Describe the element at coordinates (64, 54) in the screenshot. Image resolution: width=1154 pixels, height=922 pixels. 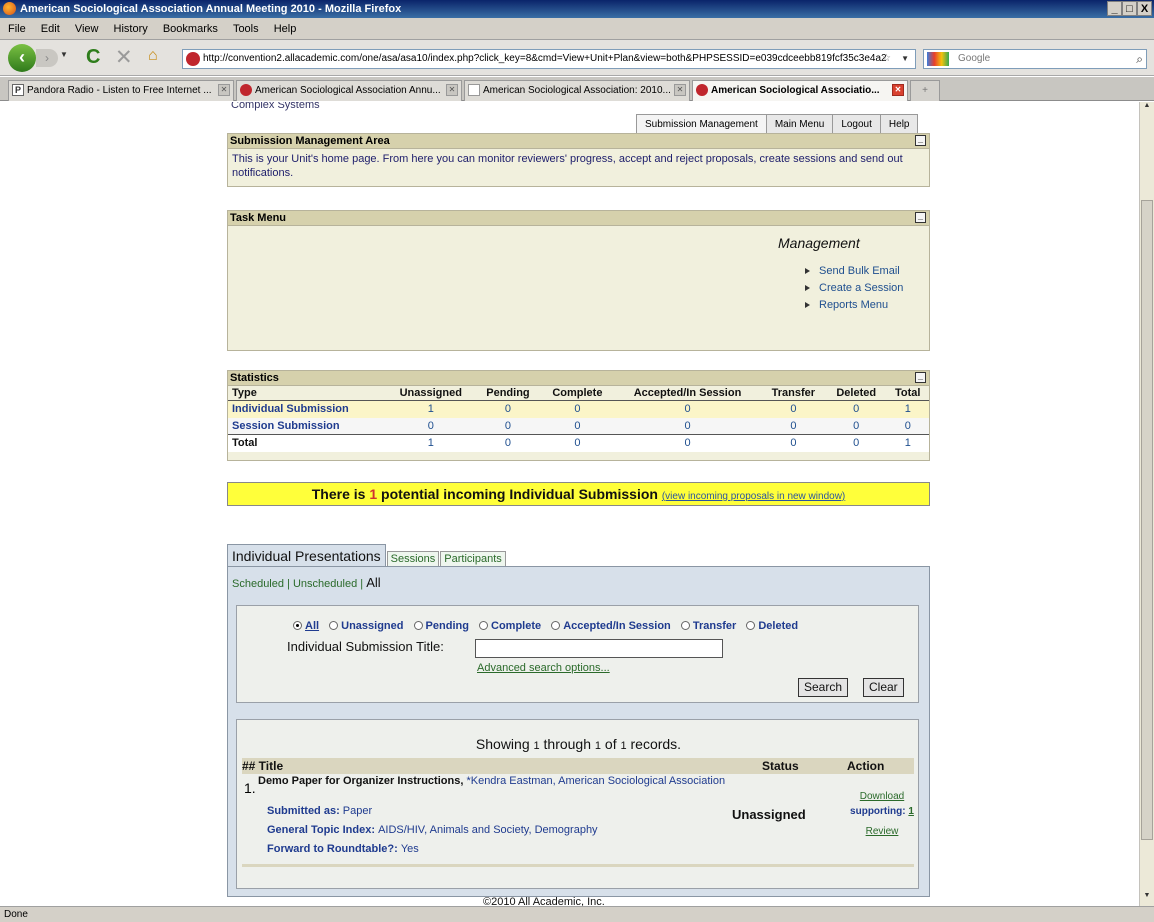
I see `history-dropdown-icon: ▼` at that location.